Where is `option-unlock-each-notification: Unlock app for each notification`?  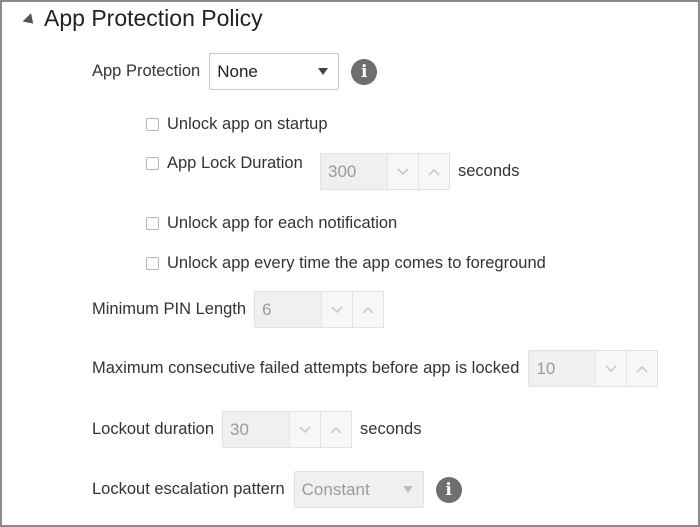
option-unlock-each-notification: Unlock app for each notification is located at coordinates (271, 223).